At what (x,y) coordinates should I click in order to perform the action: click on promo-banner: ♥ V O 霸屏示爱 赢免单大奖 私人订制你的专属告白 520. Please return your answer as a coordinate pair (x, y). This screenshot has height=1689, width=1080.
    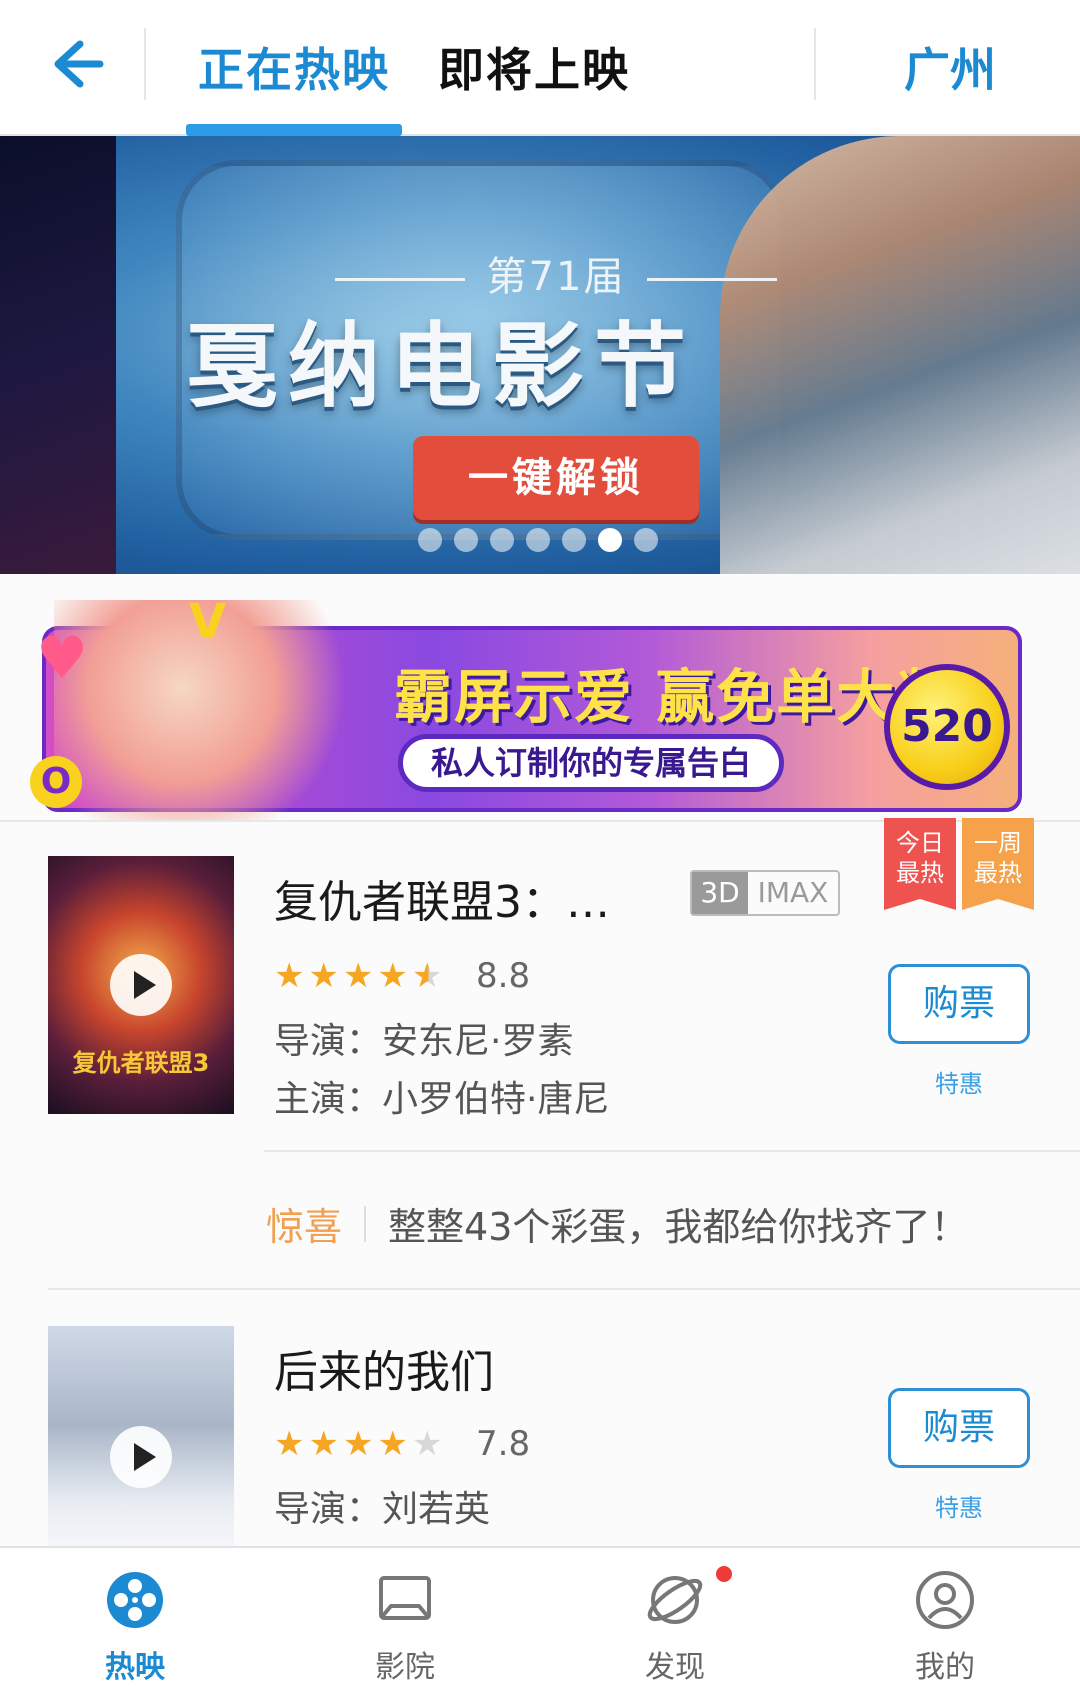
    Looking at the image, I should click on (530, 707).